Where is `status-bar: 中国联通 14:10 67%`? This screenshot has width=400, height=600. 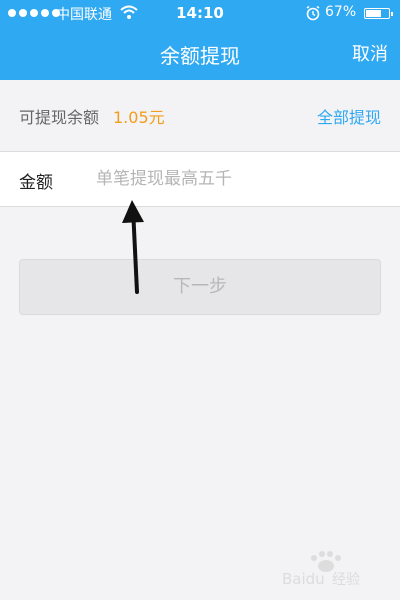
status-bar: 中国联通 14:10 67% is located at coordinates (200, 14).